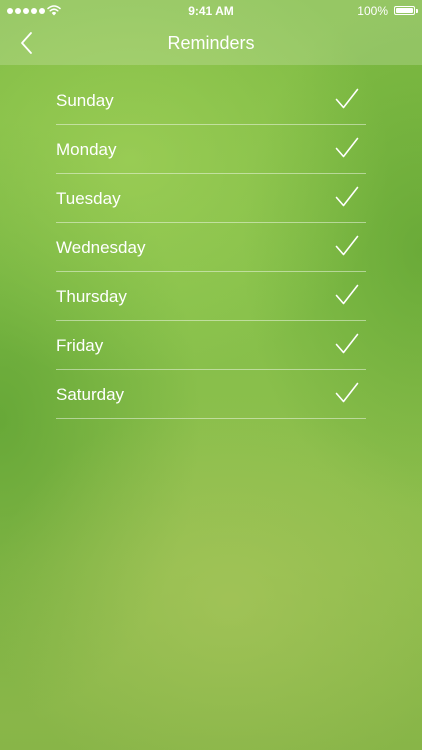 The height and width of the screenshot is (750, 422). What do you see at coordinates (85, 100) in the screenshot?
I see `day-label: Sunday` at bounding box center [85, 100].